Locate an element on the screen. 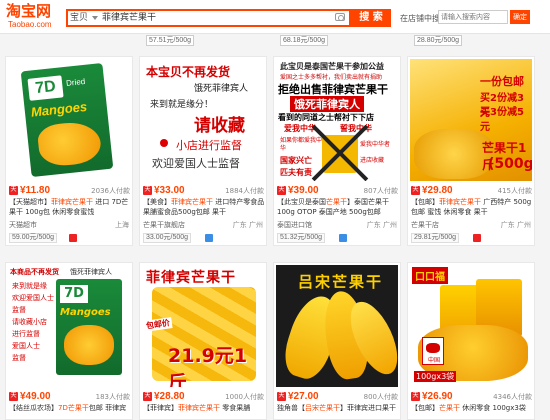 This screenshot has height=420, width=550. product-title: 【此宝贝是泰国芒果干】泰国芒果干 100g OTOP 泰国产地 500g包邮 is located at coordinates (338, 207).